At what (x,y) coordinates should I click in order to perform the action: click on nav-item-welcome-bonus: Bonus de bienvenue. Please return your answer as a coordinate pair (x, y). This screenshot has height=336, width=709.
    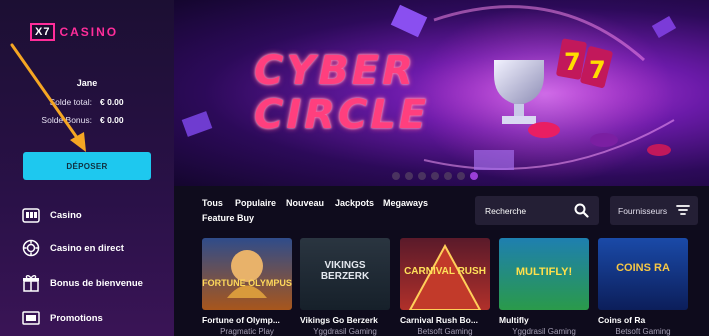
    Looking at the image, I should click on (82, 283).